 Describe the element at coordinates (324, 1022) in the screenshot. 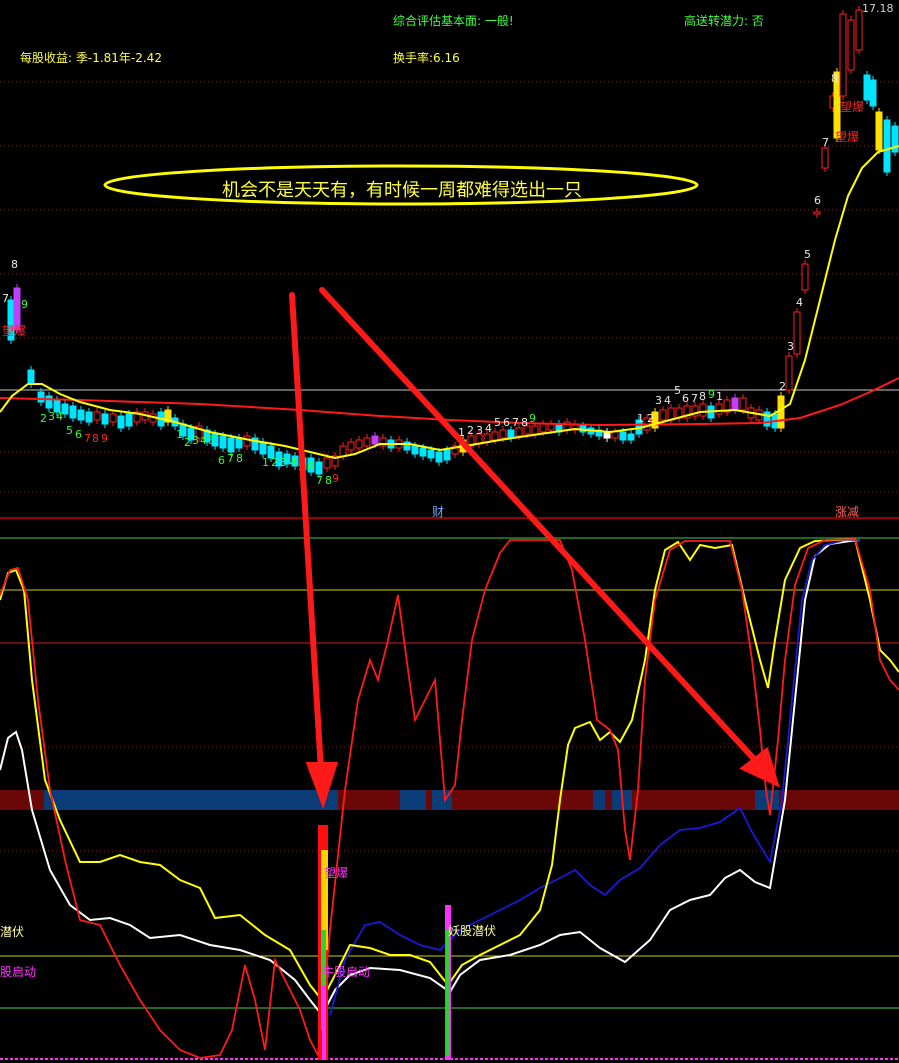

I see `signal-bar-magenta` at that location.